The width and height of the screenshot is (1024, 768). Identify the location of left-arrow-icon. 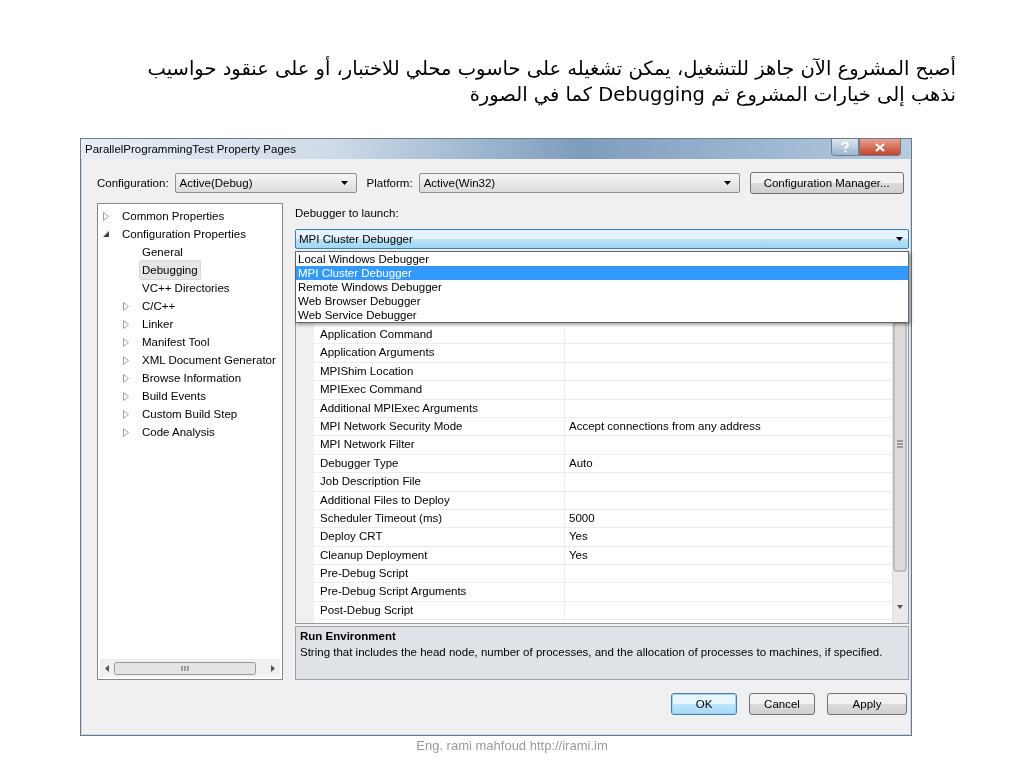
(107, 668).